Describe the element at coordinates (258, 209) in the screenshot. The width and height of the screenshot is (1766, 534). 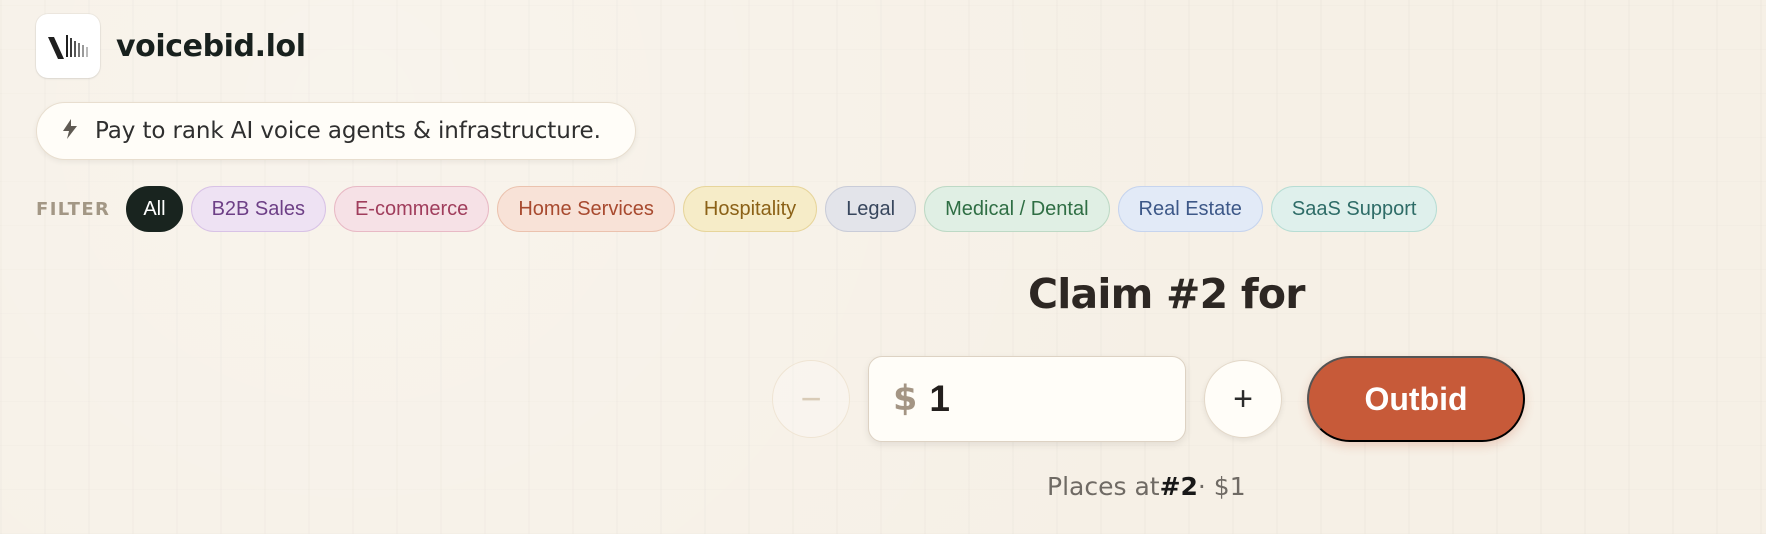
I see `filter-chip-b2b-sales: B2B Sales` at that location.